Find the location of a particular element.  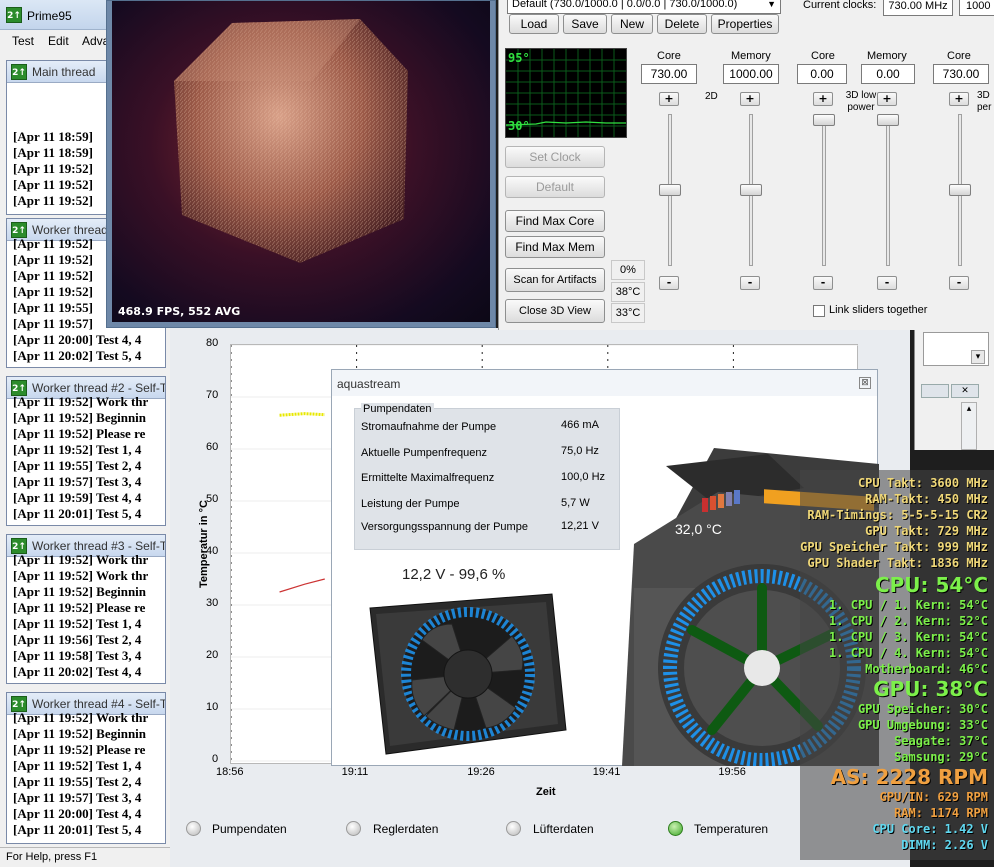

tab-reglerdaten: Reglerdaten is located at coordinates (405, 829).